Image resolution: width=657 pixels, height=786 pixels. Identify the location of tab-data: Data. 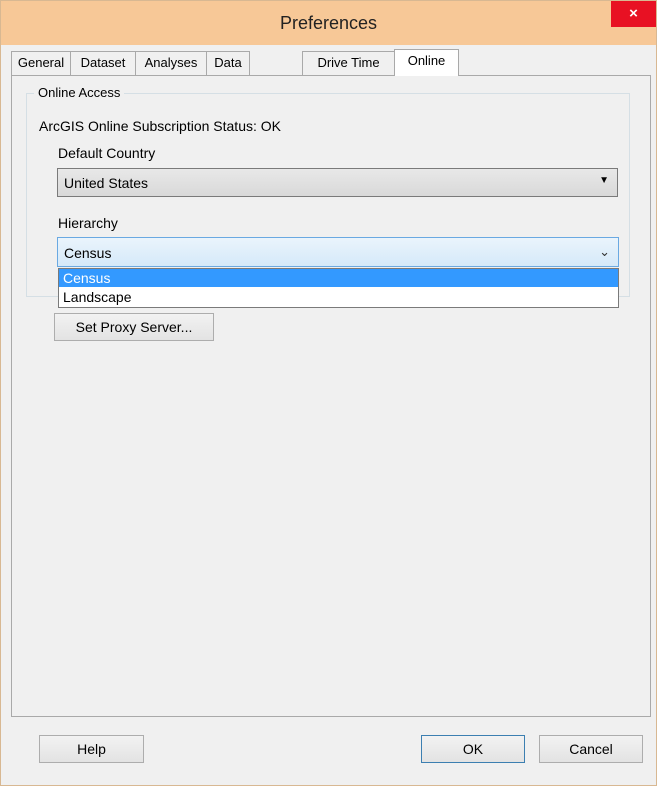
(228, 63).